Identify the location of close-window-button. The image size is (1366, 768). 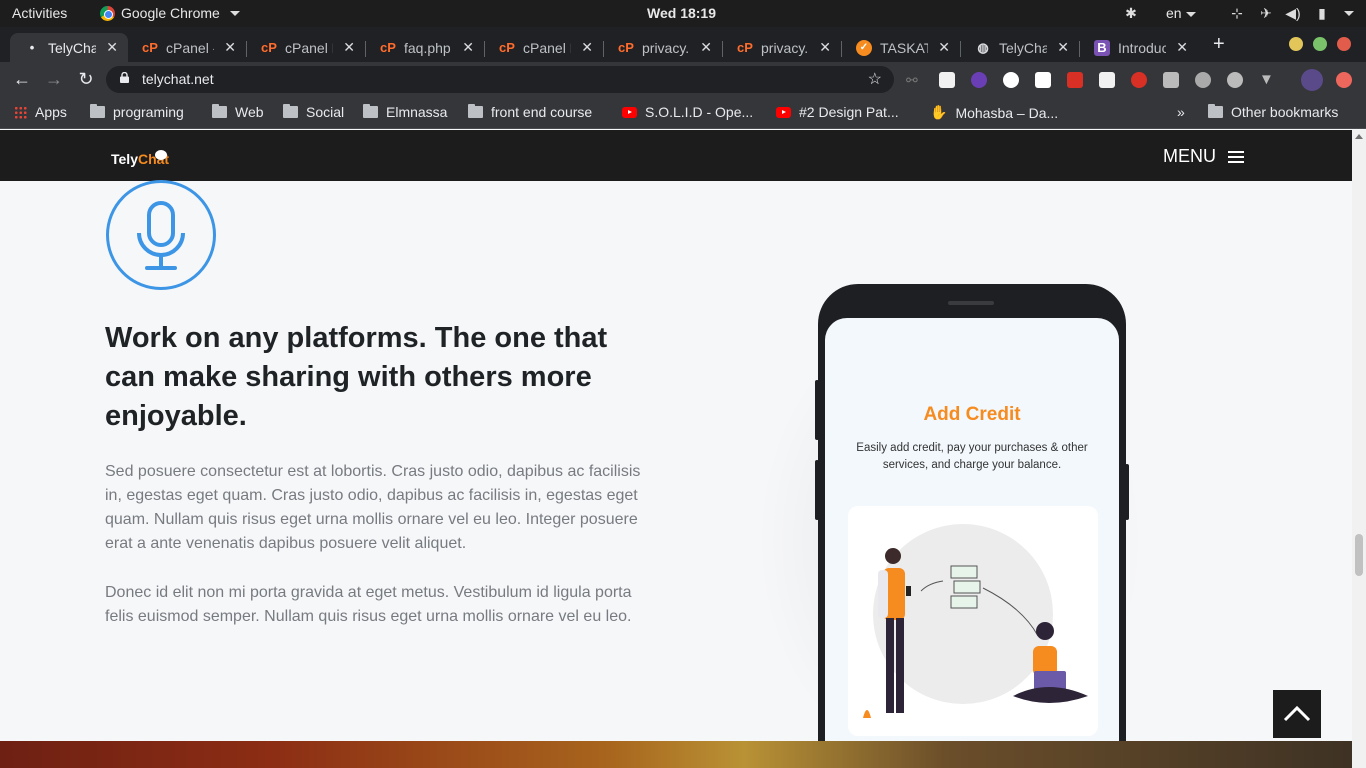
(1344, 44).